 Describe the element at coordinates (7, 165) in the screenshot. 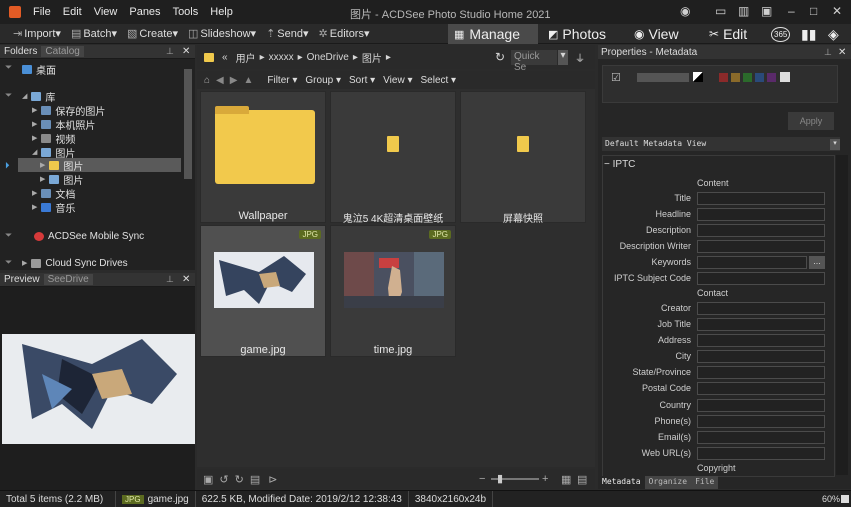

I see `tree-pin-active-icon: ⏵` at that location.